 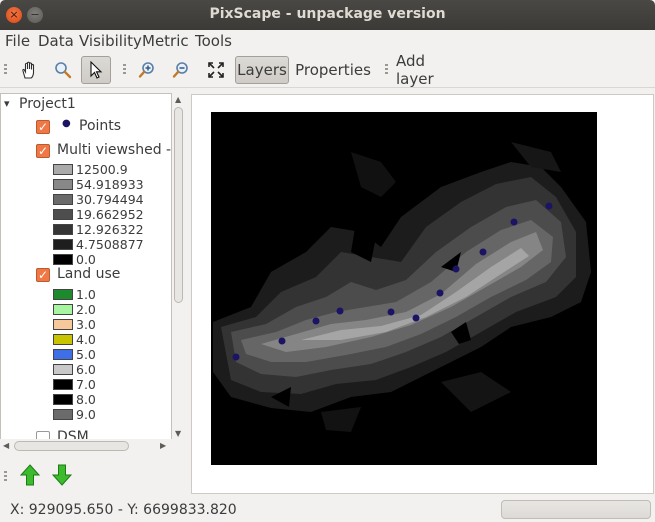 What do you see at coordinates (86, 324) in the screenshot?
I see `legend-label: 3.0` at bounding box center [86, 324].